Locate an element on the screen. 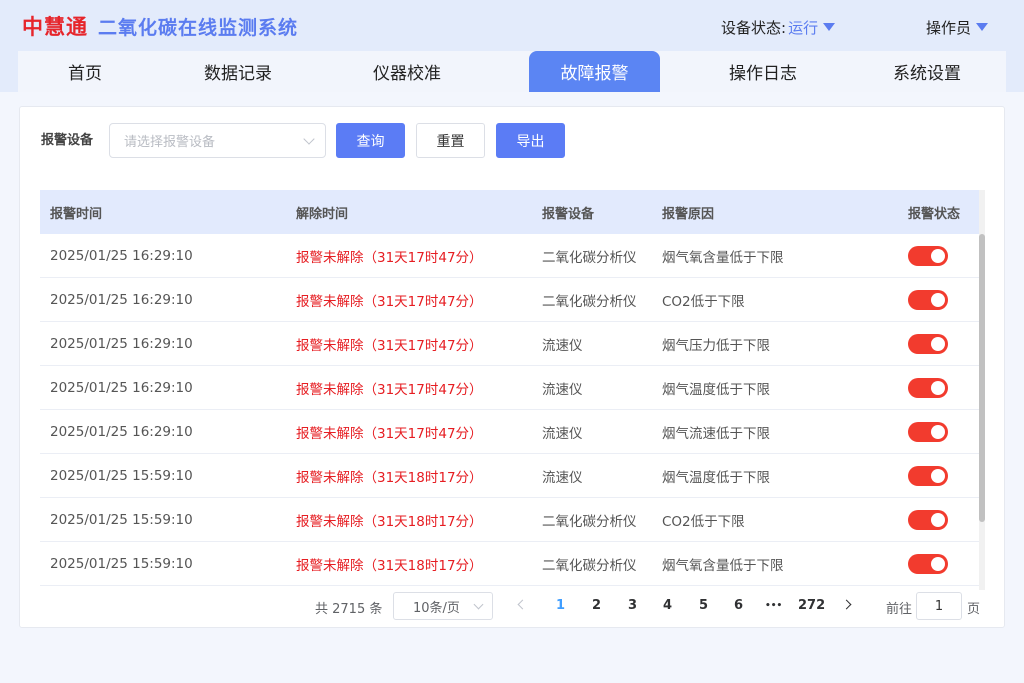 The image size is (1024, 683). page-last: 272 is located at coordinates (811, 605).